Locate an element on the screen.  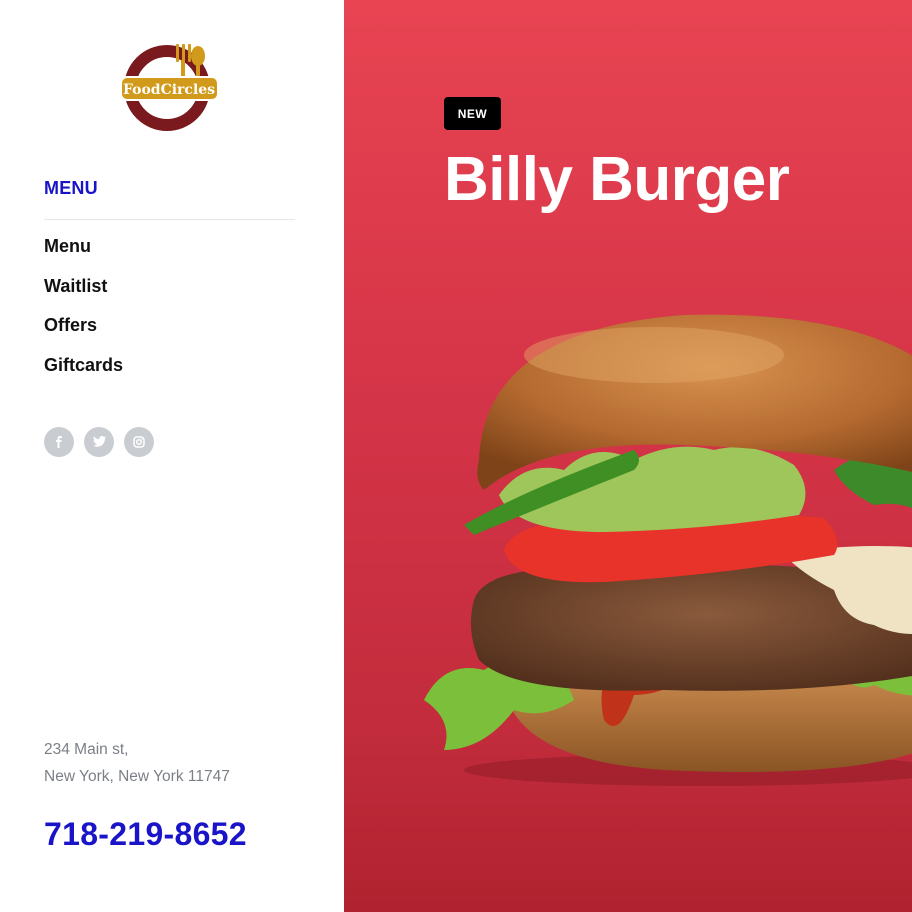
nav-item-menu: Menu is located at coordinates (83, 256).